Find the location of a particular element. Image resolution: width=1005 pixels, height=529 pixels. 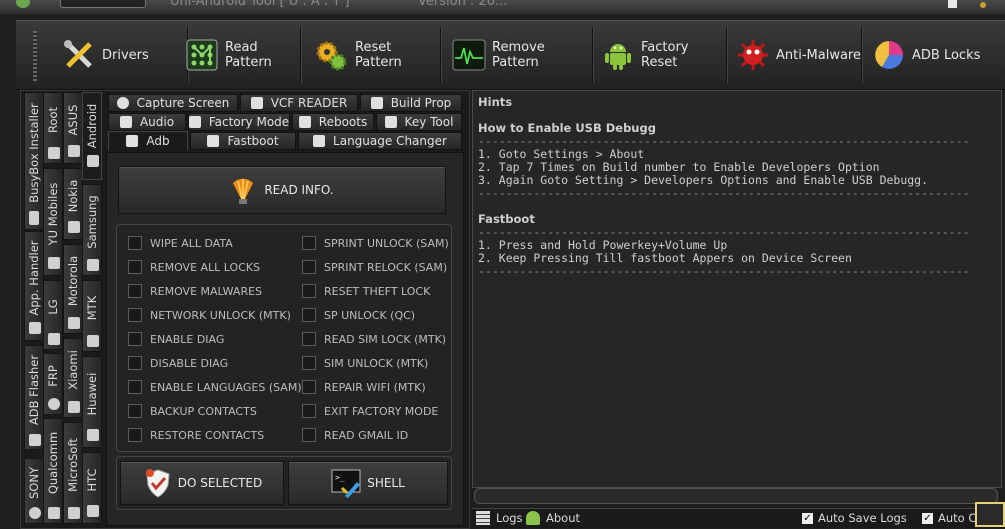

option-disable-diag: DISABLE DIAG is located at coordinates (178, 363).